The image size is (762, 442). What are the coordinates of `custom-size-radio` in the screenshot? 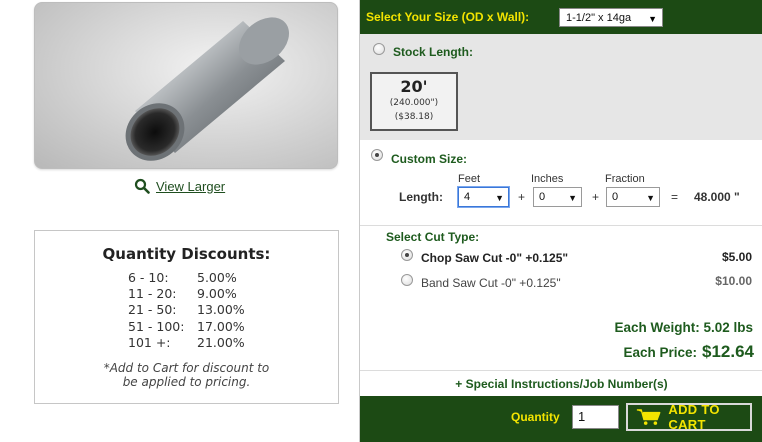 It's located at (377, 155).